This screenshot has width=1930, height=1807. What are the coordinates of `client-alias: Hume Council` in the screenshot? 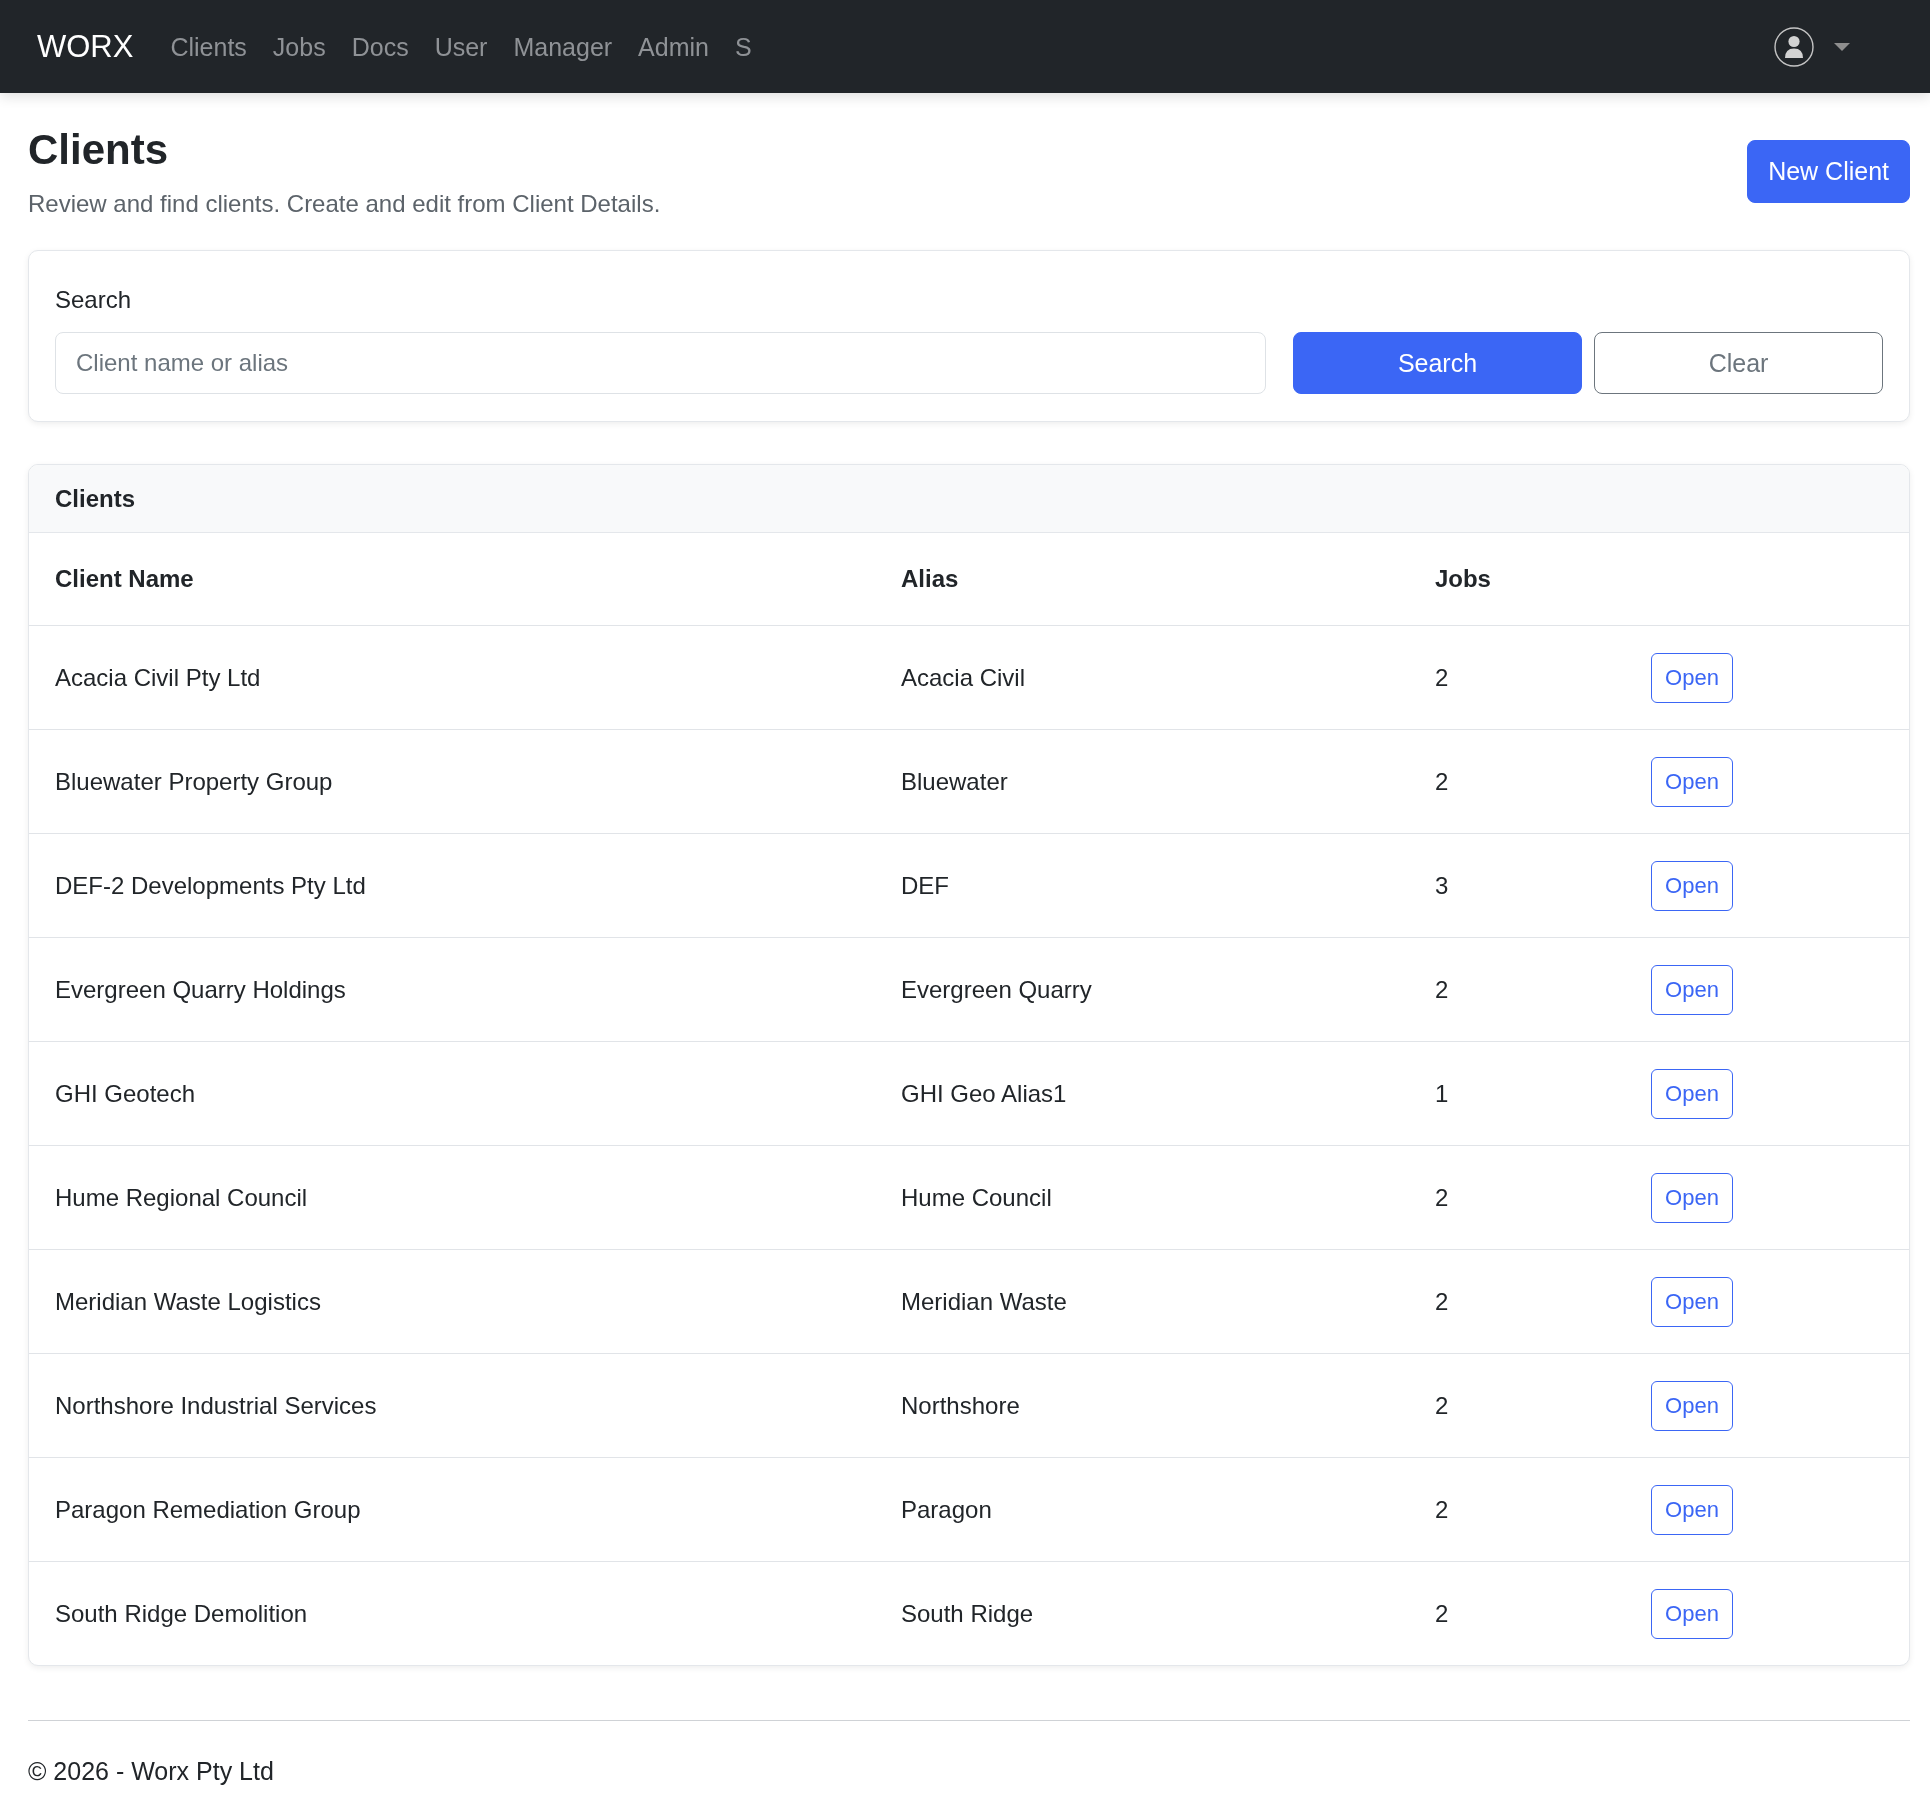 It's located at (976, 1197).